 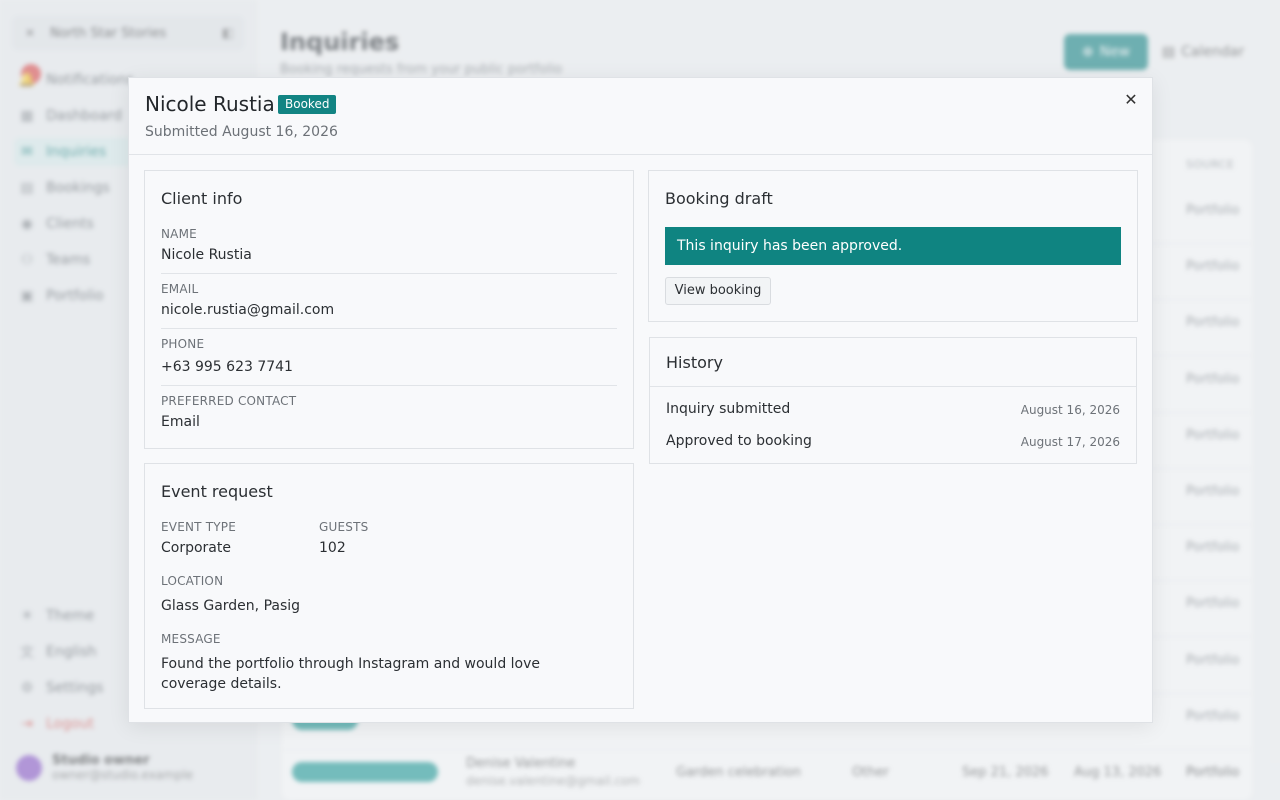 I want to click on location-label: LOCATION, so click(x=192, y=581).